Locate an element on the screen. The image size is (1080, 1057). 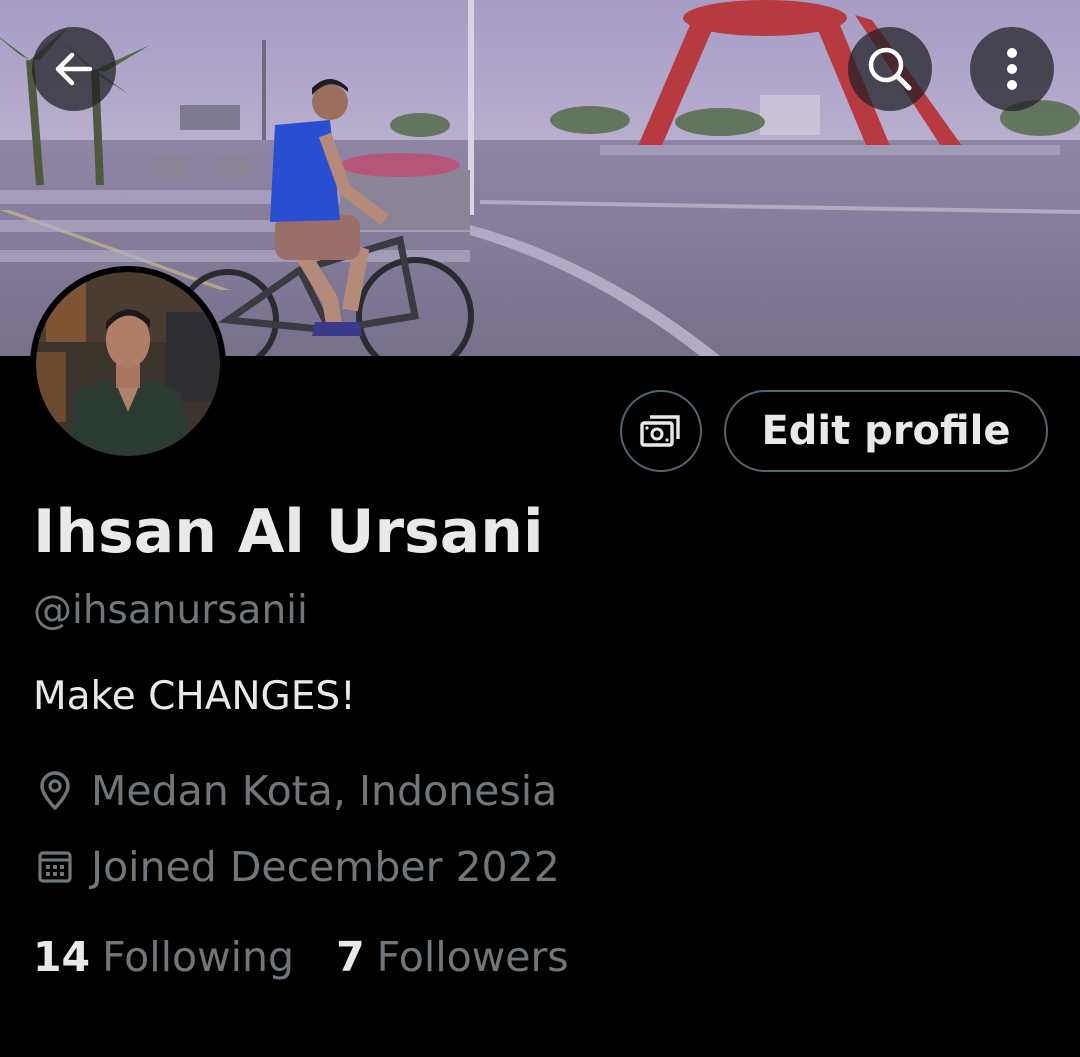
monetization-button is located at coordinates (661, 431).